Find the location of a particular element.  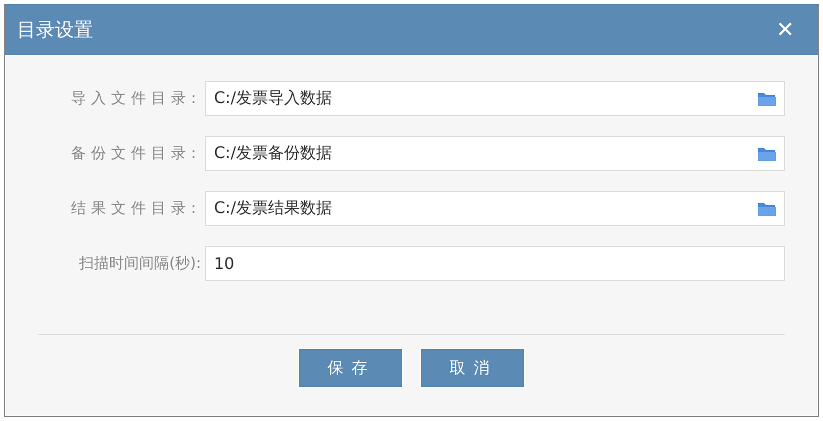

field-label: 扫描时间间隔(秒): is located at coordinates (140, 263).